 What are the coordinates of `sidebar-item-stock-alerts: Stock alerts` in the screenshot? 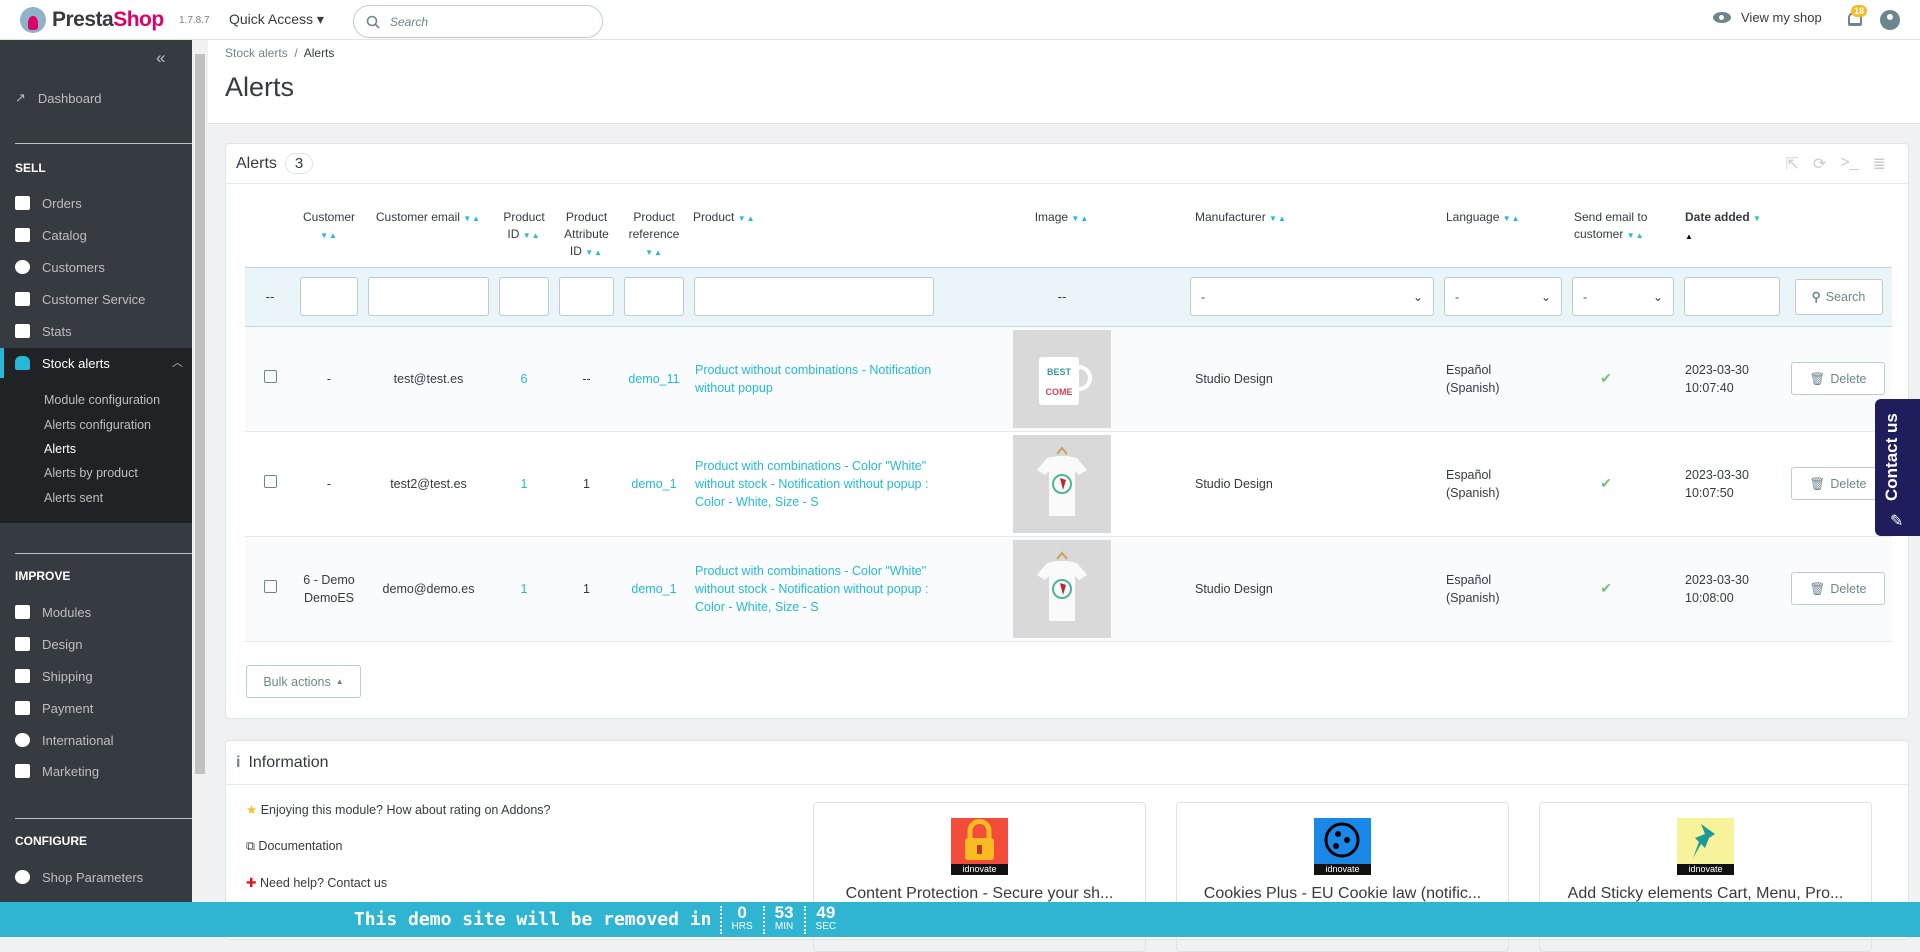 It's located at (62, 363).